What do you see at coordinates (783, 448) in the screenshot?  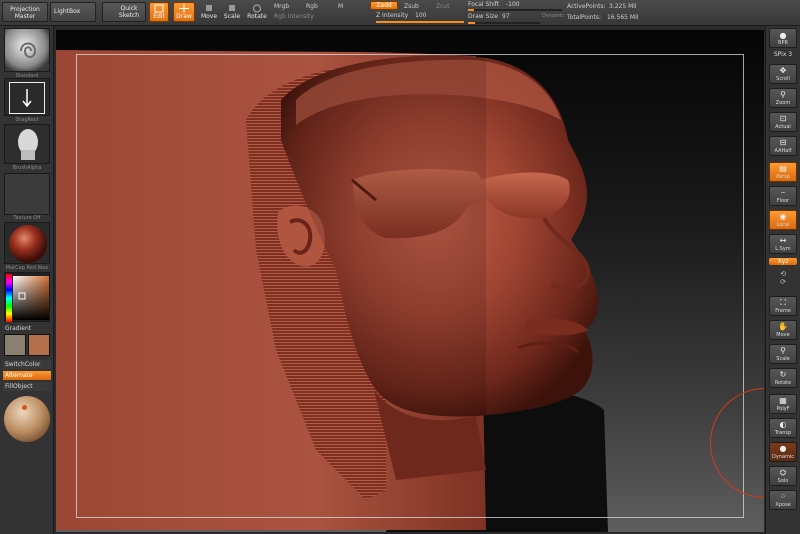 I see `ghost-icon: ●` at bounding box center [783, 448].